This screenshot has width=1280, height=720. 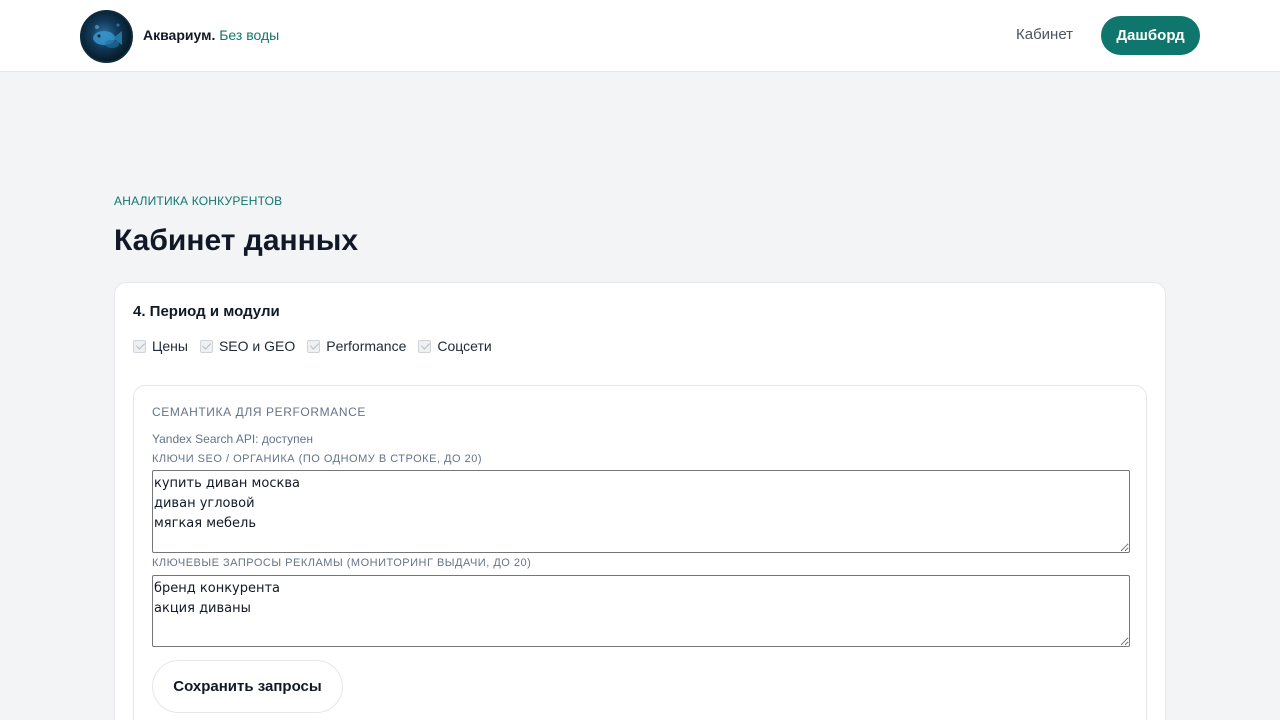 What do you see at coordinates (464, 346) in the screenshot?
I see `module-label: Соцсети` at bounding box center [464, 346].